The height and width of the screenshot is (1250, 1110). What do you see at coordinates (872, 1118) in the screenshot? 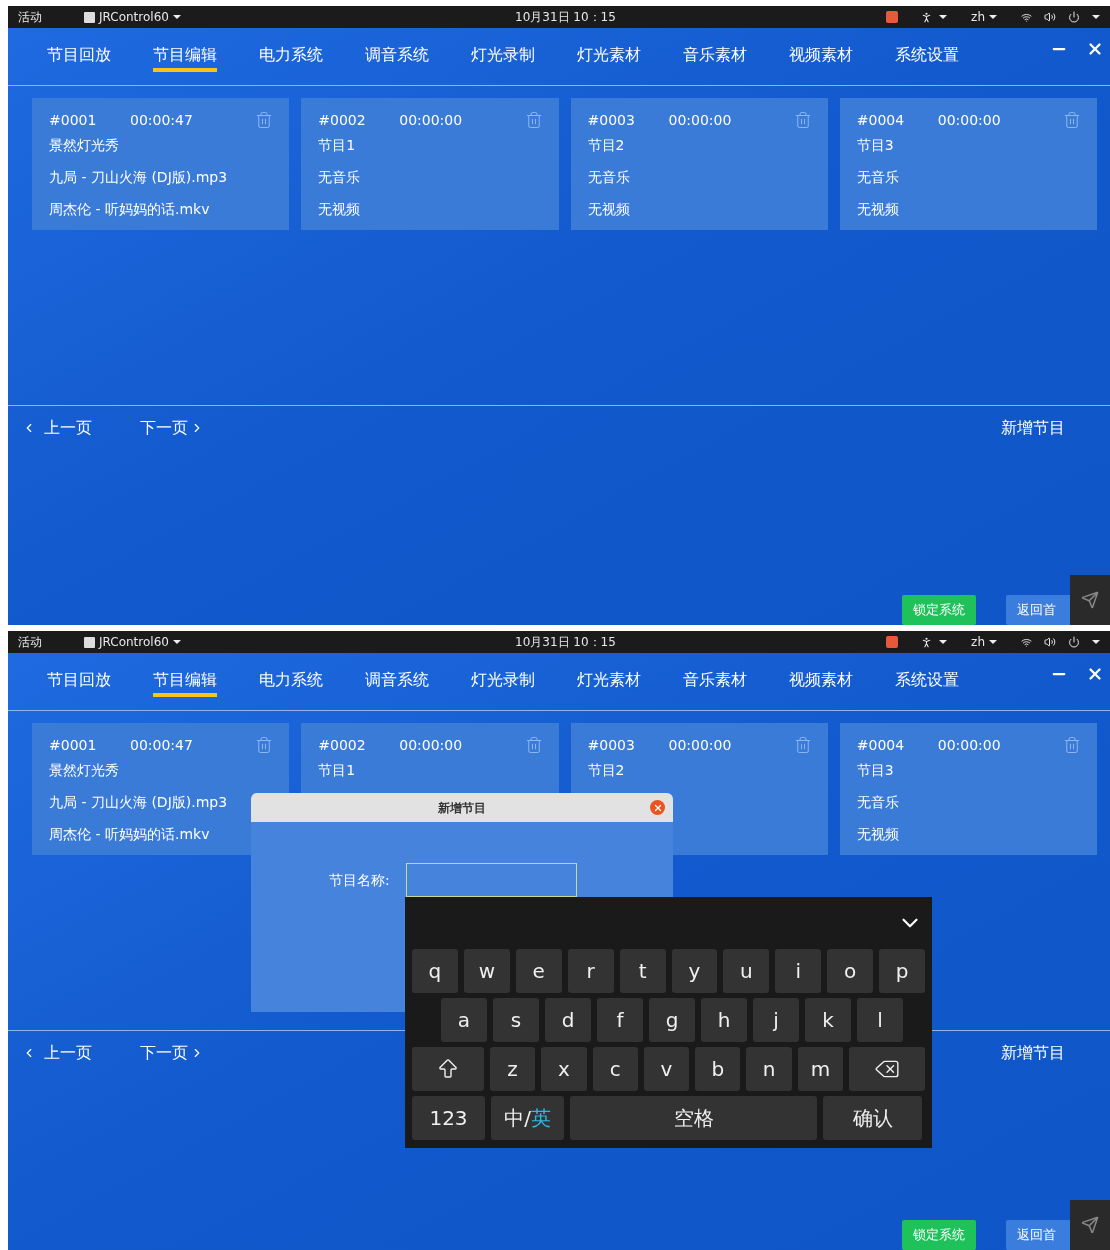
I see `confirm-key: 确认` at bounding box center [872, 1118].